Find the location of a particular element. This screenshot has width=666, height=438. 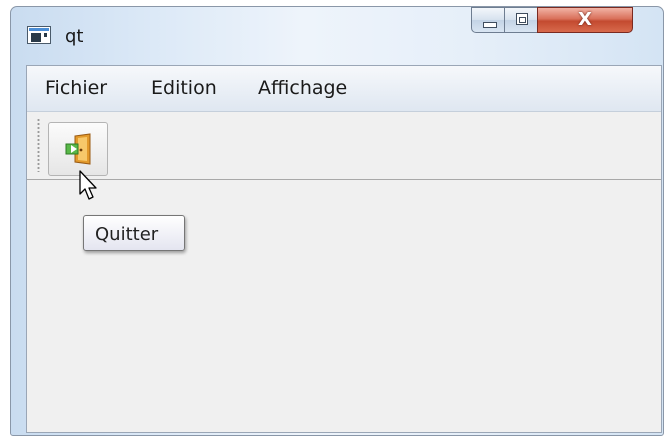

maximize-icon is located at coordinates (522, 19).